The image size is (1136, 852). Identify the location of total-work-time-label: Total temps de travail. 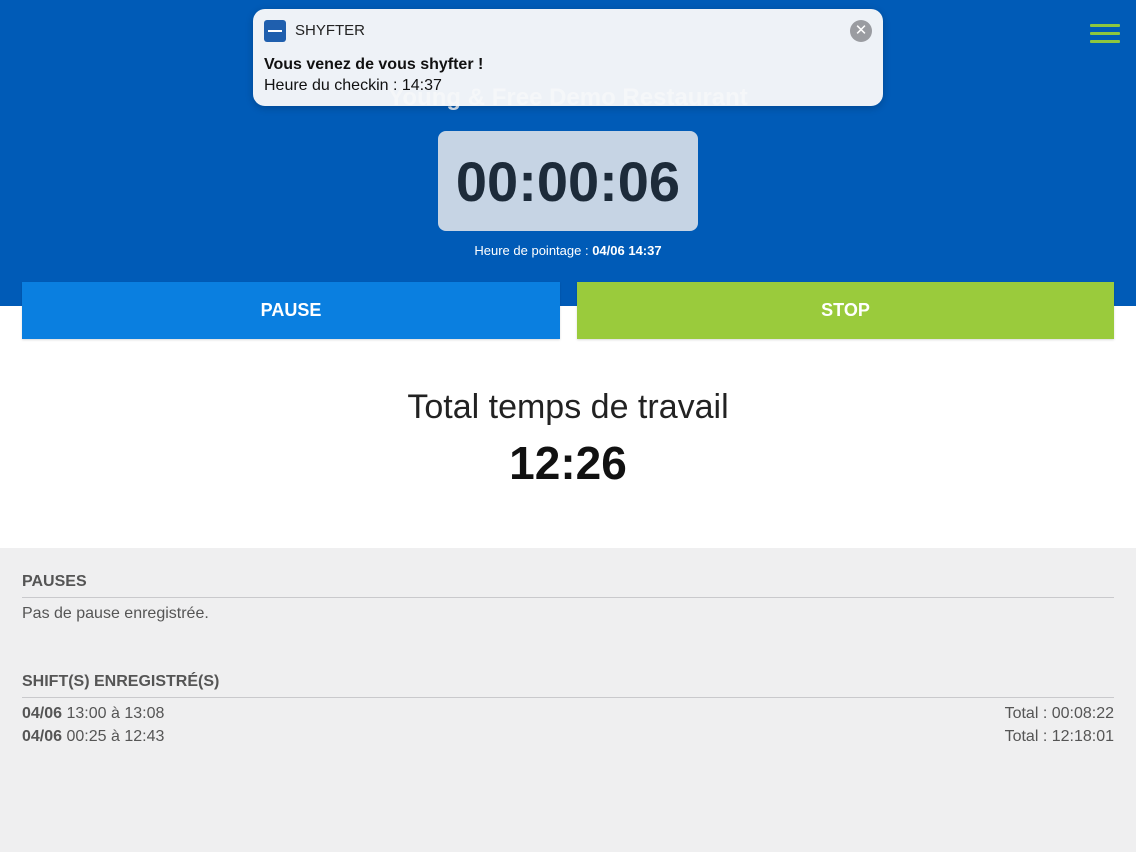
(568, 407).